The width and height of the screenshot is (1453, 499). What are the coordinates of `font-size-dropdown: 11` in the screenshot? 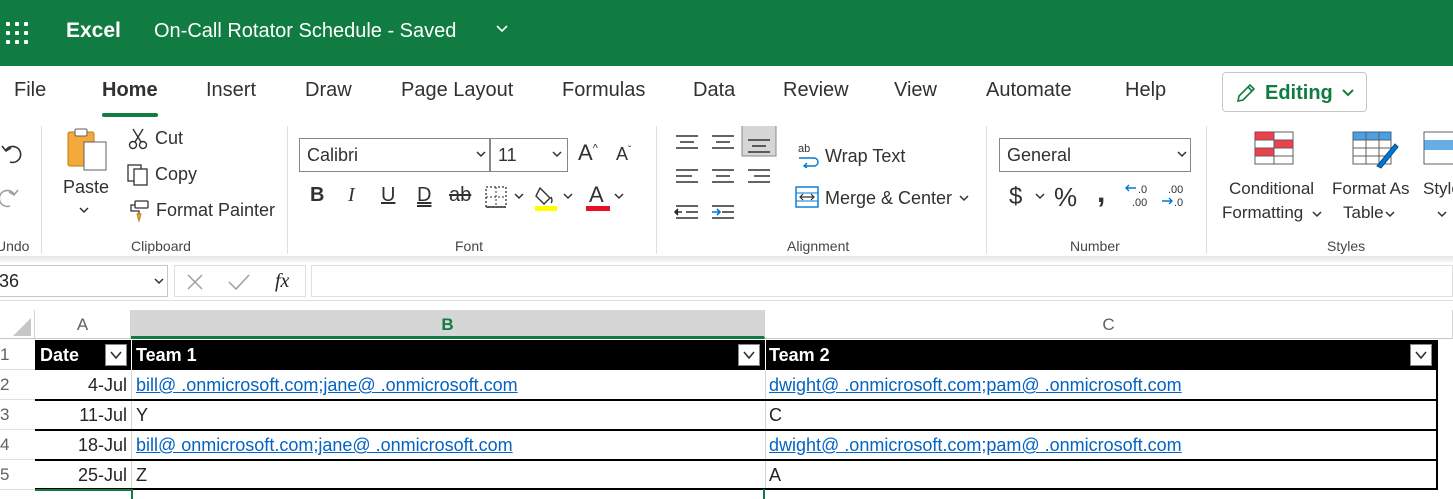 It's located at (529, 155).